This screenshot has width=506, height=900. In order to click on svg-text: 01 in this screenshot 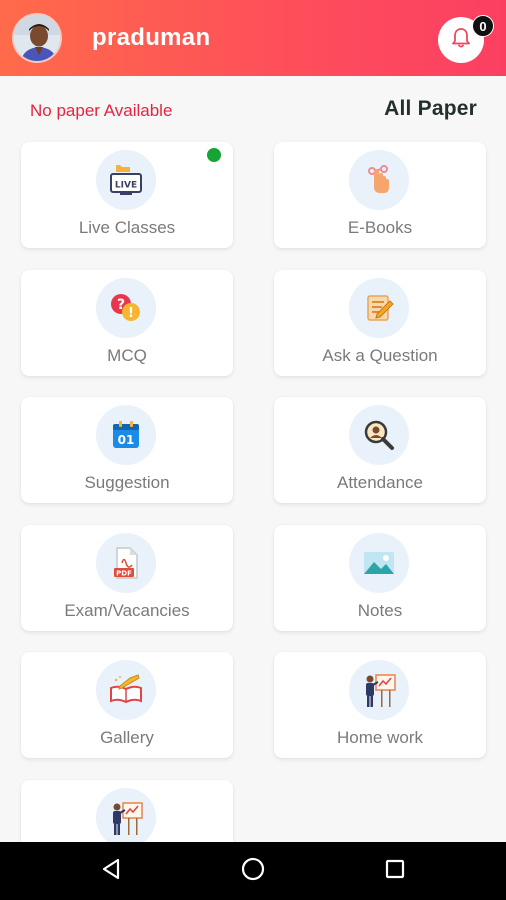, I will do `click(126, 440)`.